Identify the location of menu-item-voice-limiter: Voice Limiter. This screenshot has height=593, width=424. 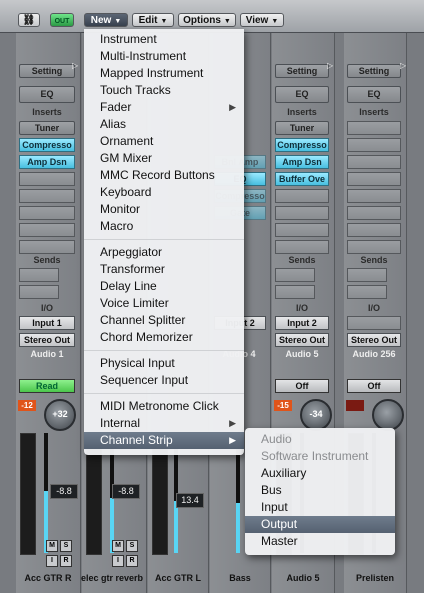
(164, 303).